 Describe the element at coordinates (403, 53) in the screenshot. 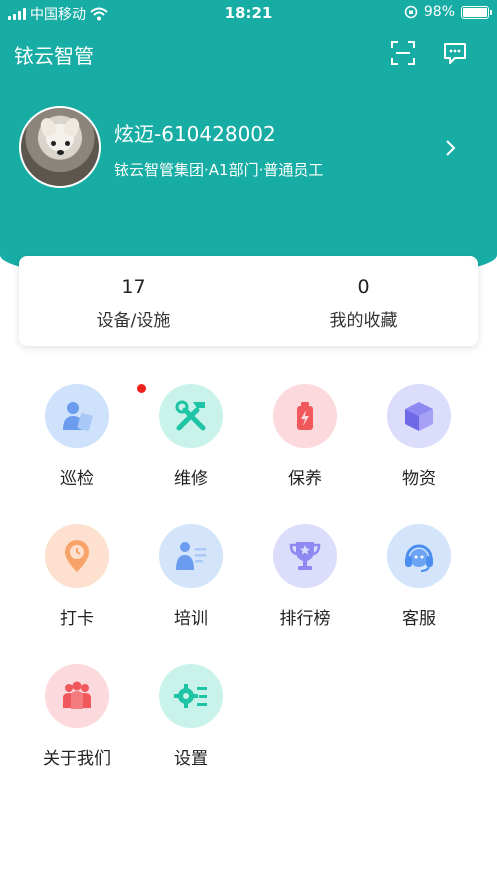

I see `scan-icon` at that location.